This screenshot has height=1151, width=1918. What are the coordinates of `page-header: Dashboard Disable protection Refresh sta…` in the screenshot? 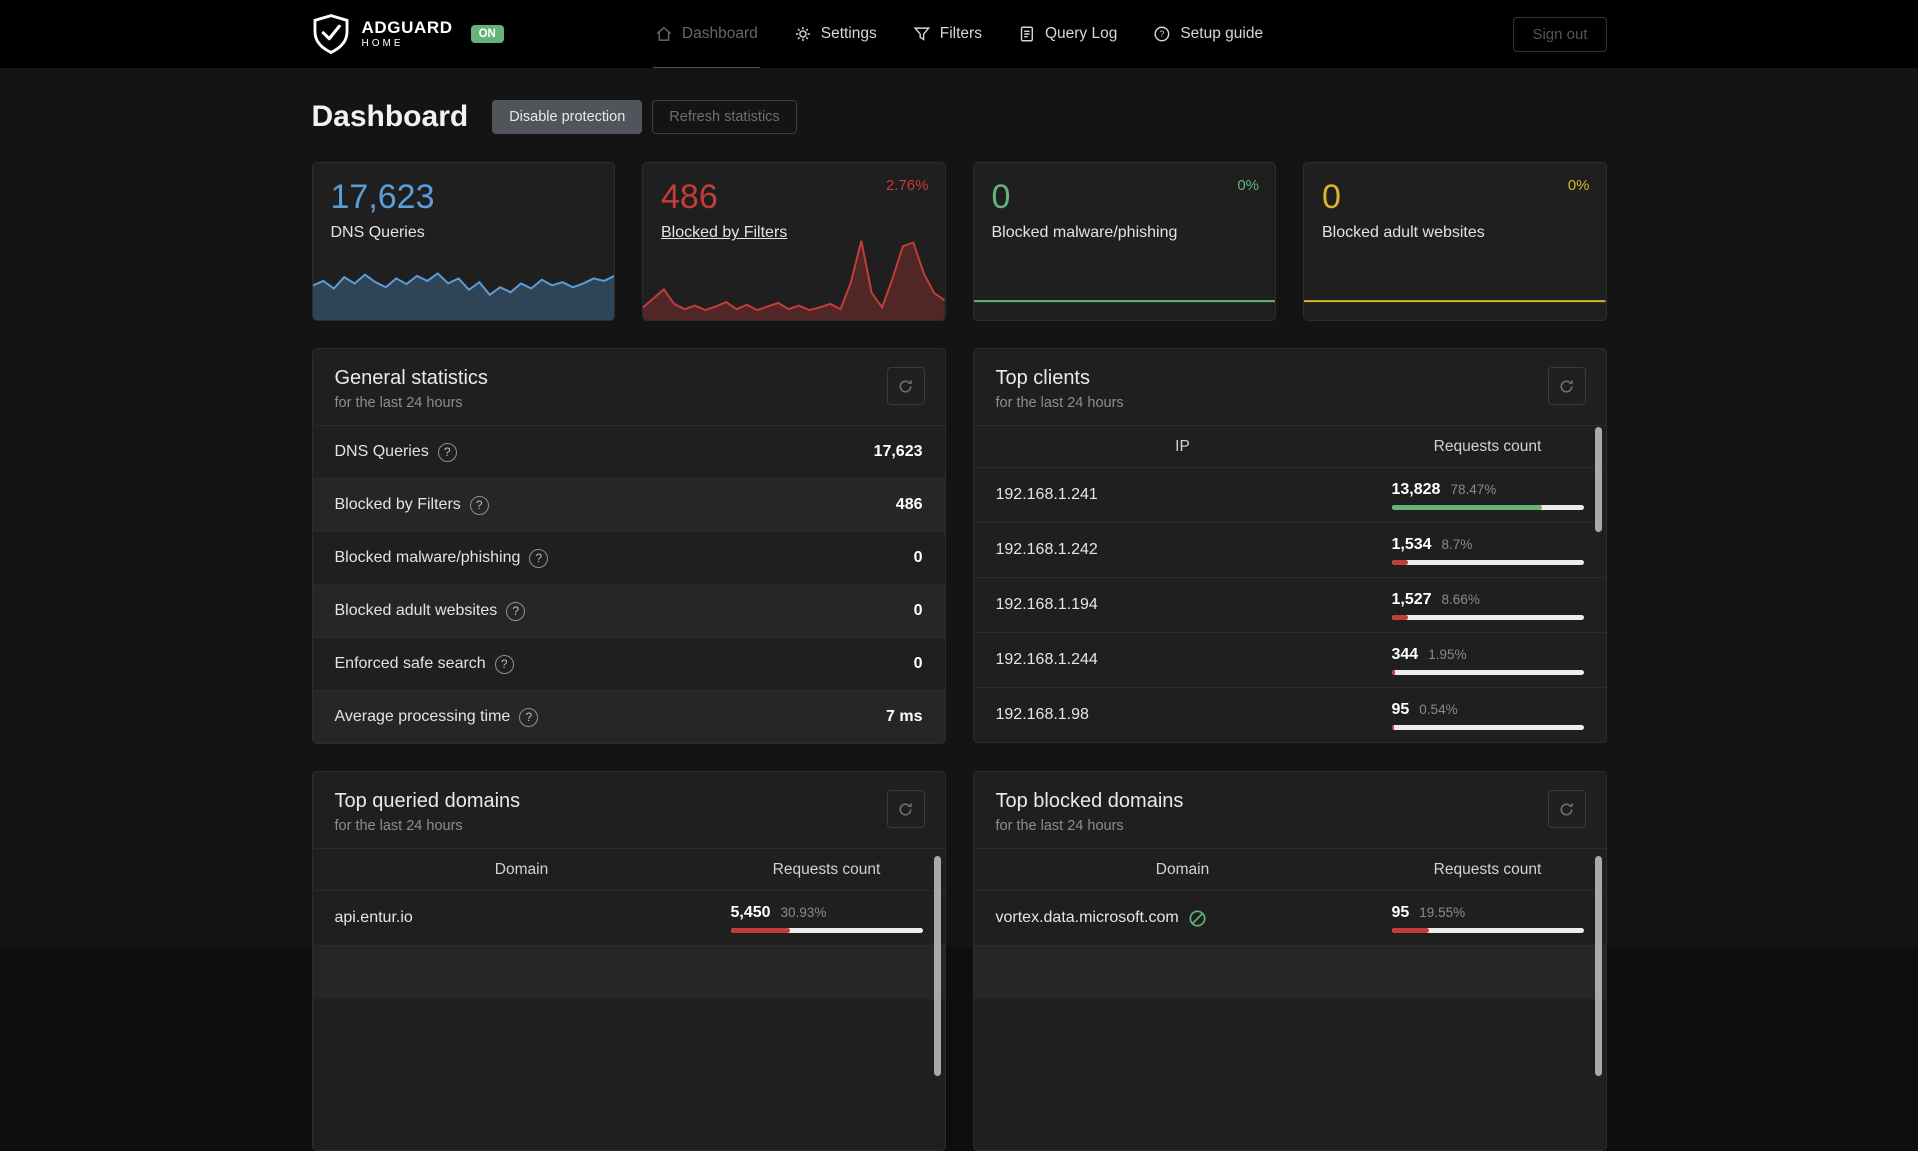 It's located at (959, 117).